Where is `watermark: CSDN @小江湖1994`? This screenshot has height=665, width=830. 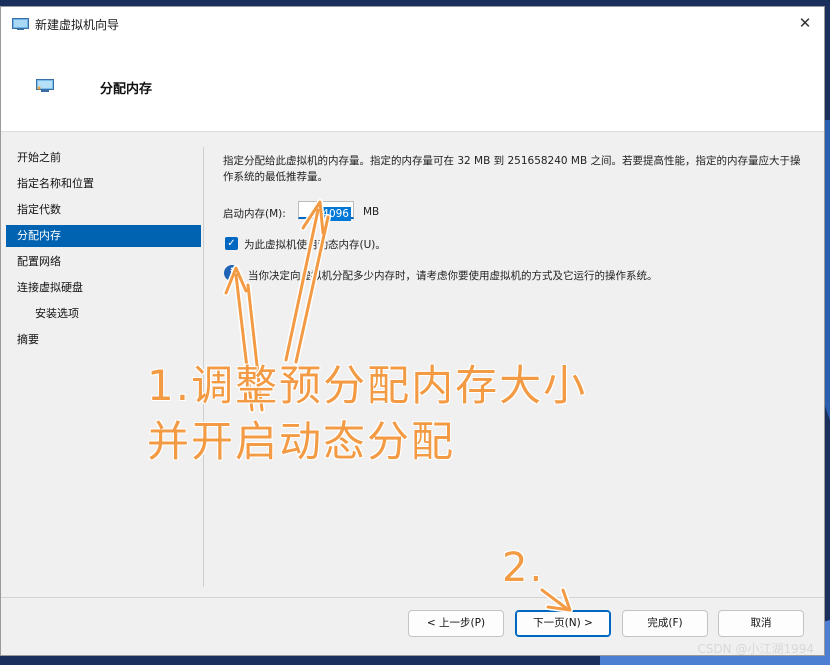 watermark: CSDN @小江湖1994 is located at coordinates (755, 649).